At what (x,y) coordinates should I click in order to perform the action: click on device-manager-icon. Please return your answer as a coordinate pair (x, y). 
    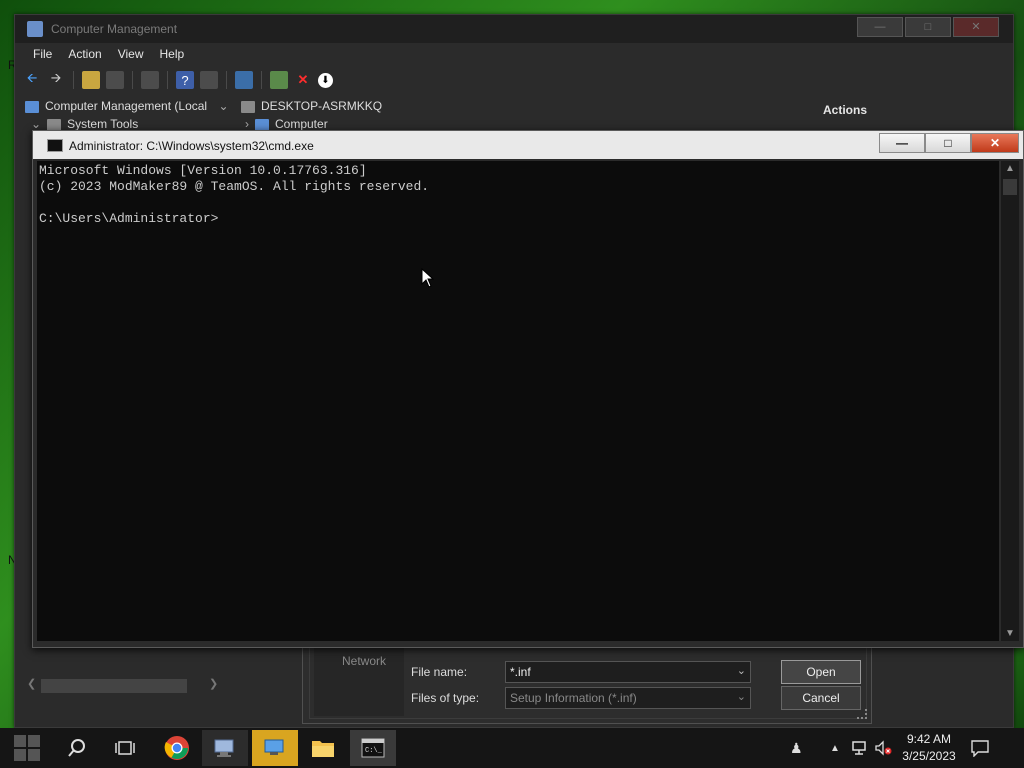
    Looking at the image, I should click on (274, 747).